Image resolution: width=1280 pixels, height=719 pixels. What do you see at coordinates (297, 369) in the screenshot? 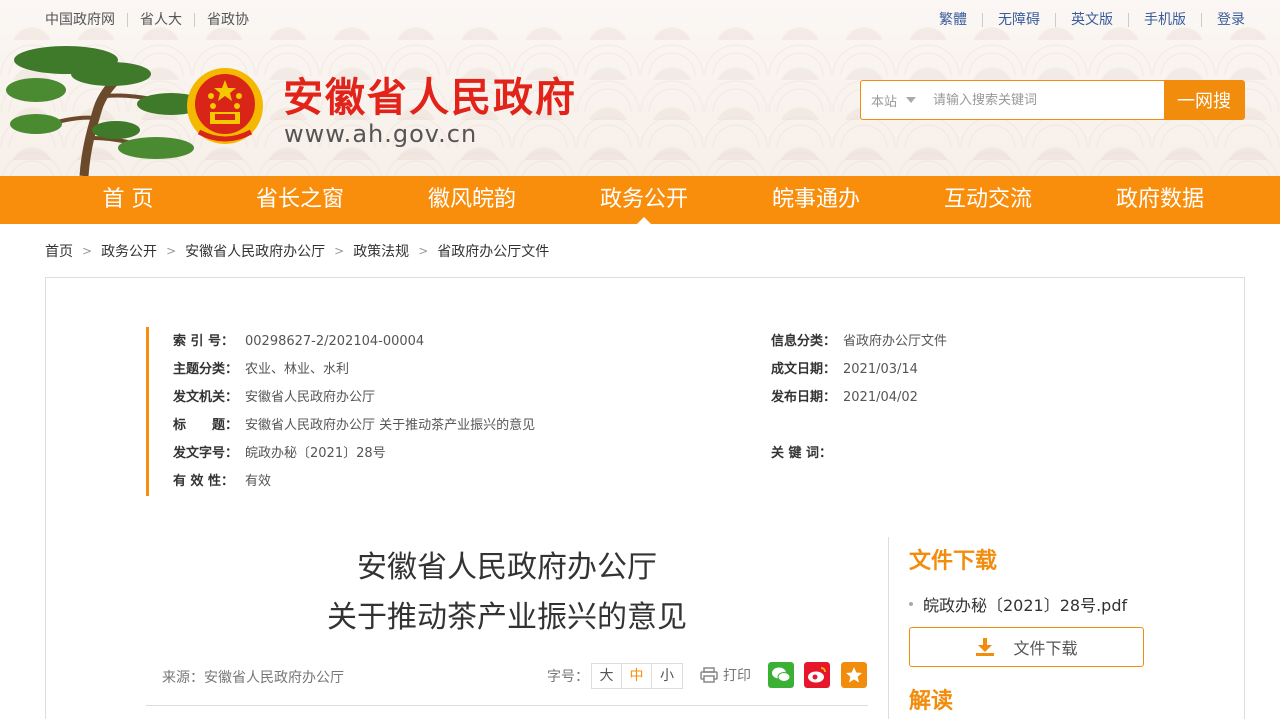
I see `meta-value: 农业、林业、水利` at bounding box center [297, 369].